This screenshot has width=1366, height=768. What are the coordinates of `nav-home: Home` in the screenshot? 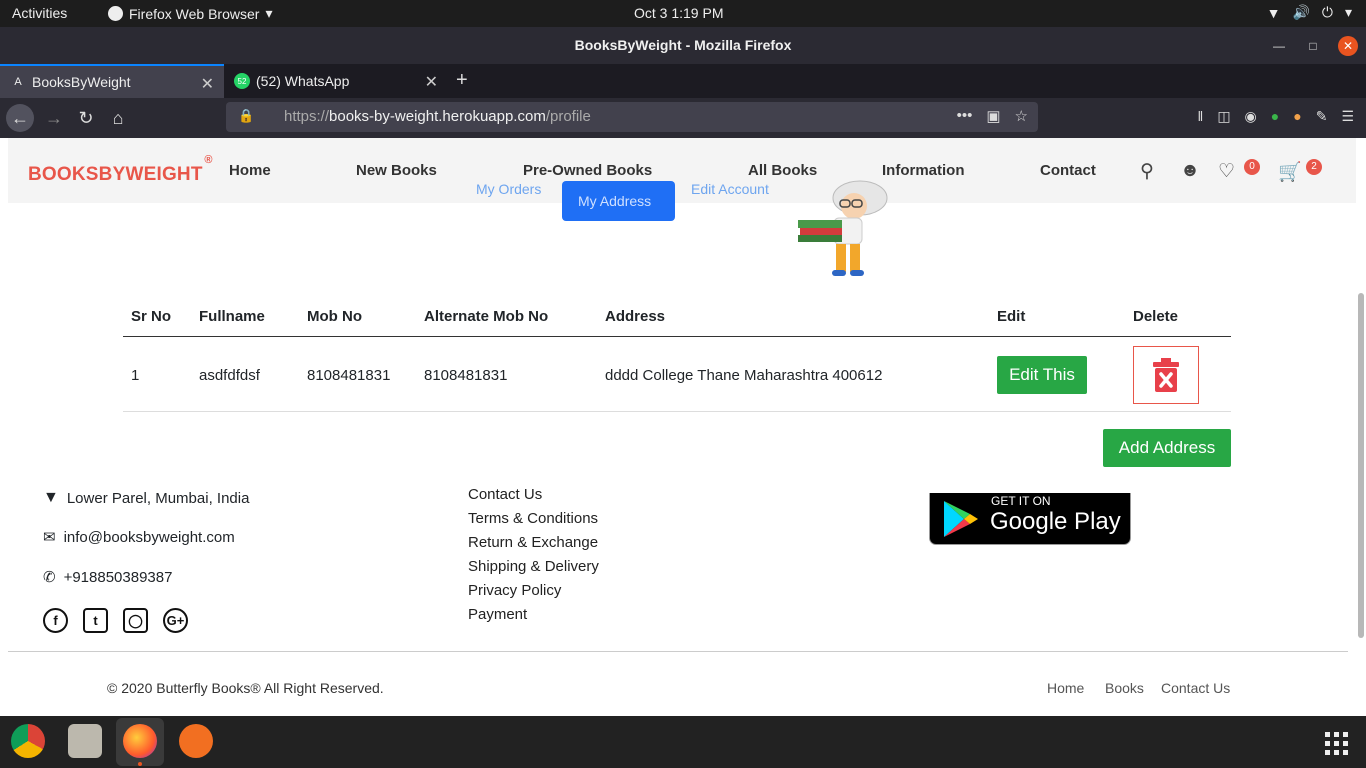 It's located at (250, 170).